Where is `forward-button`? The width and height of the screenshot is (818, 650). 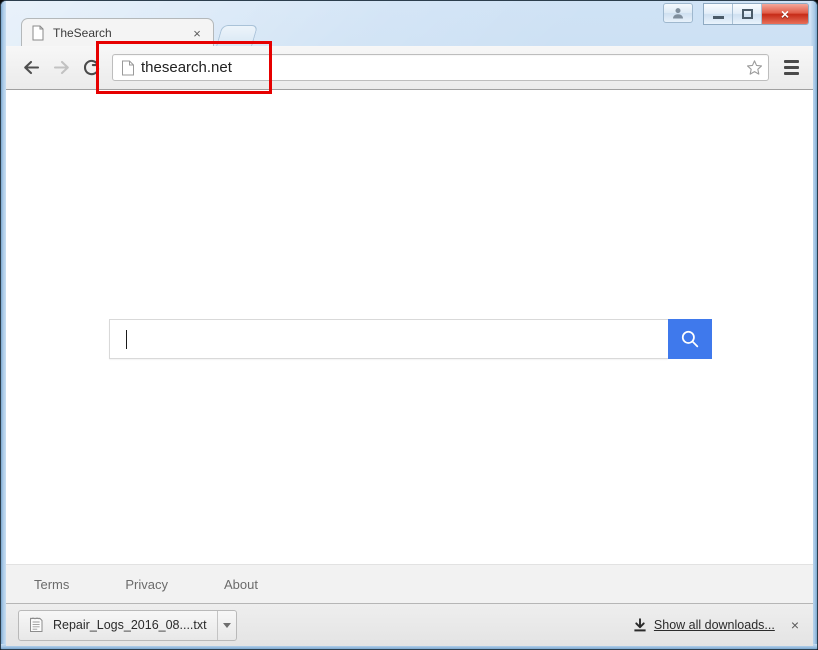
forward-button is located at coordinates (61, 68).